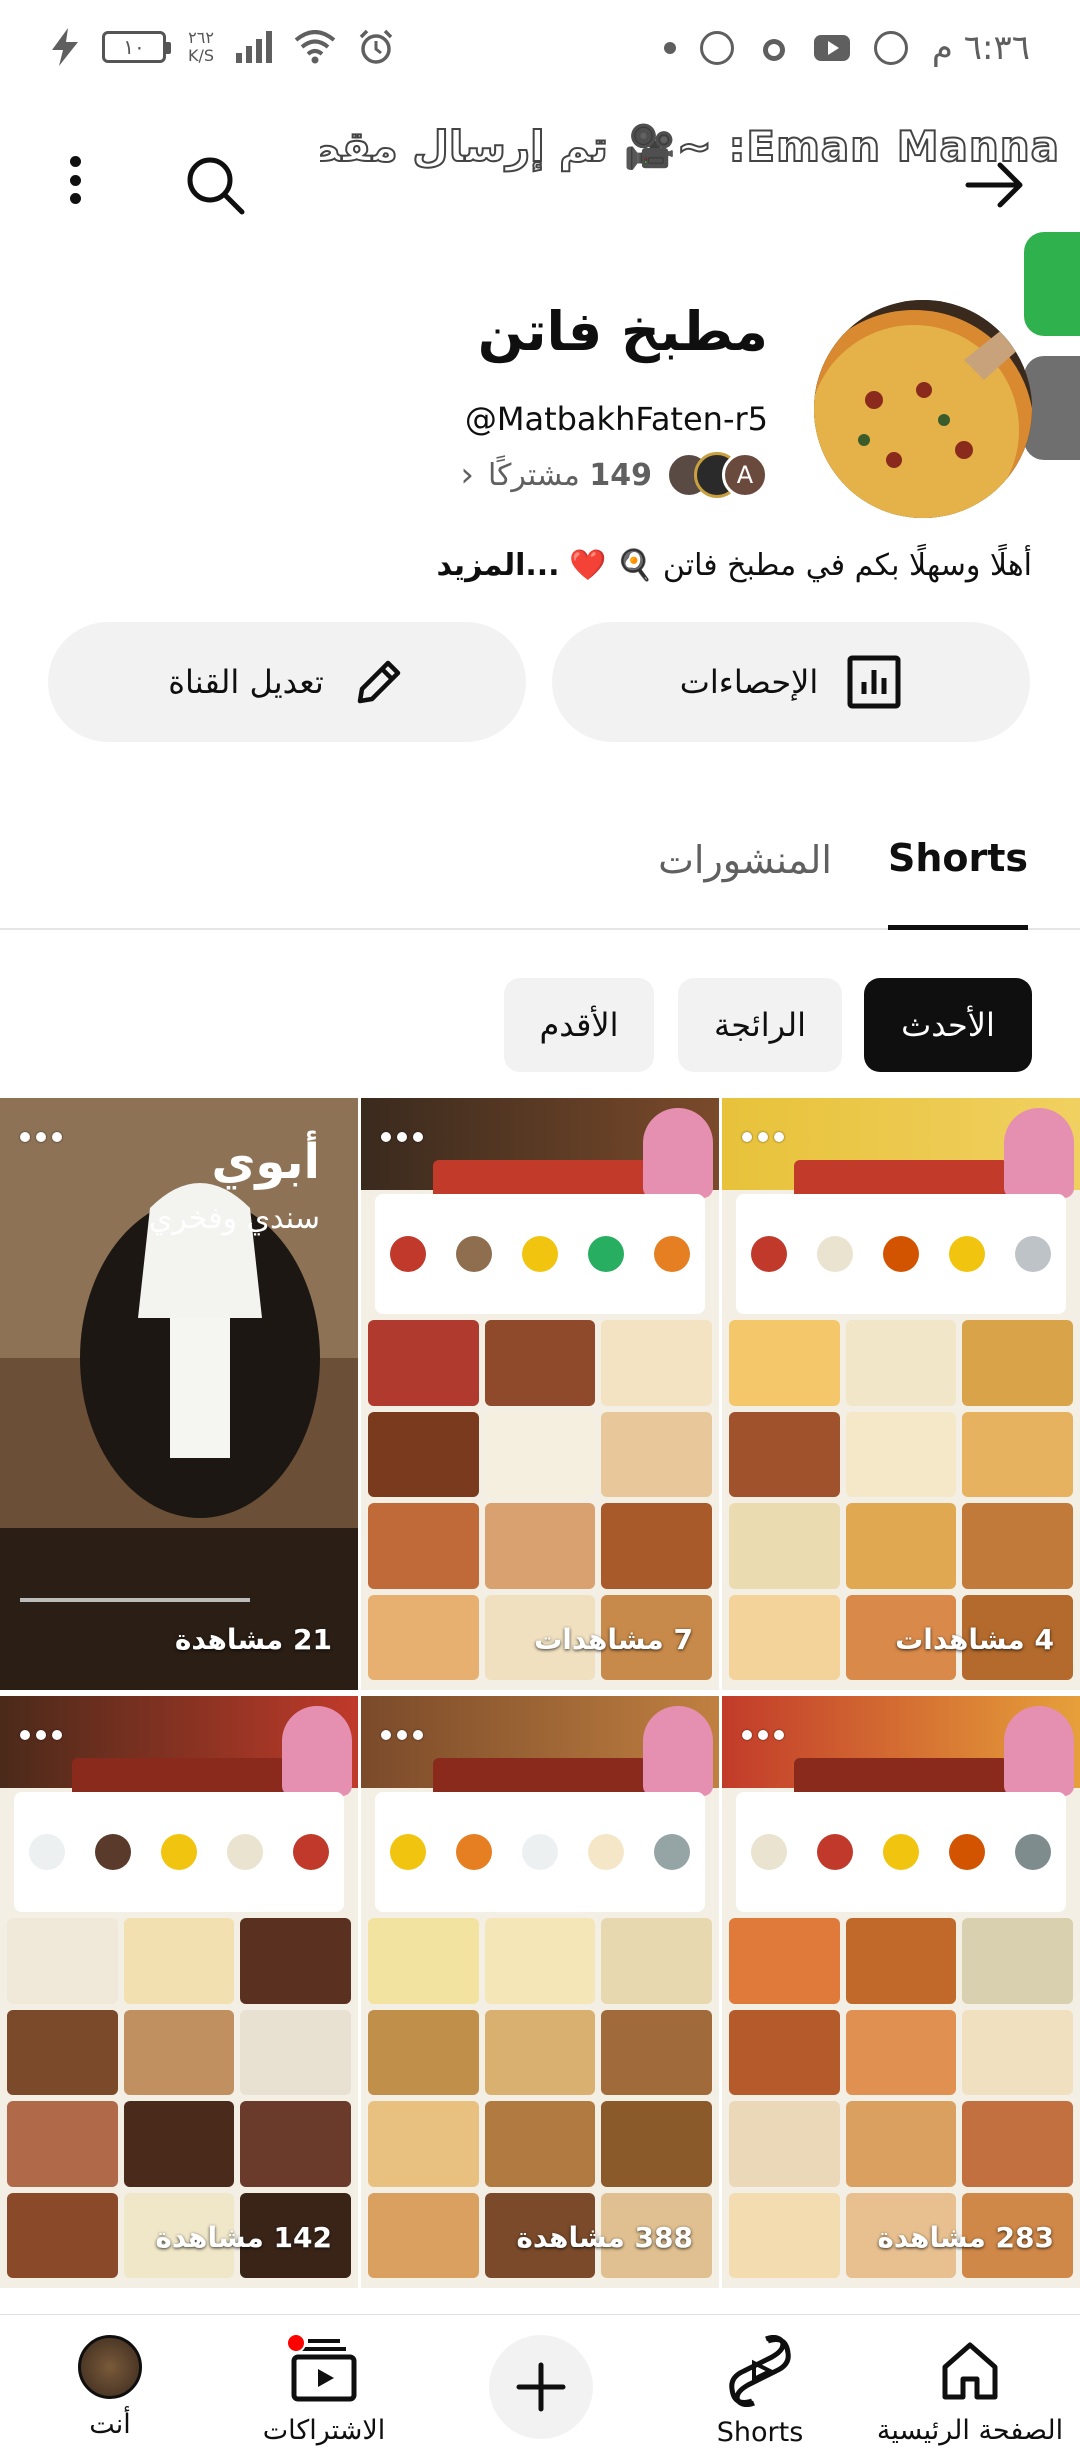 This screenshot has height=2460, width=1080. I want to click on subscriber-count: 149 مشتركًا, so click(570, 475).